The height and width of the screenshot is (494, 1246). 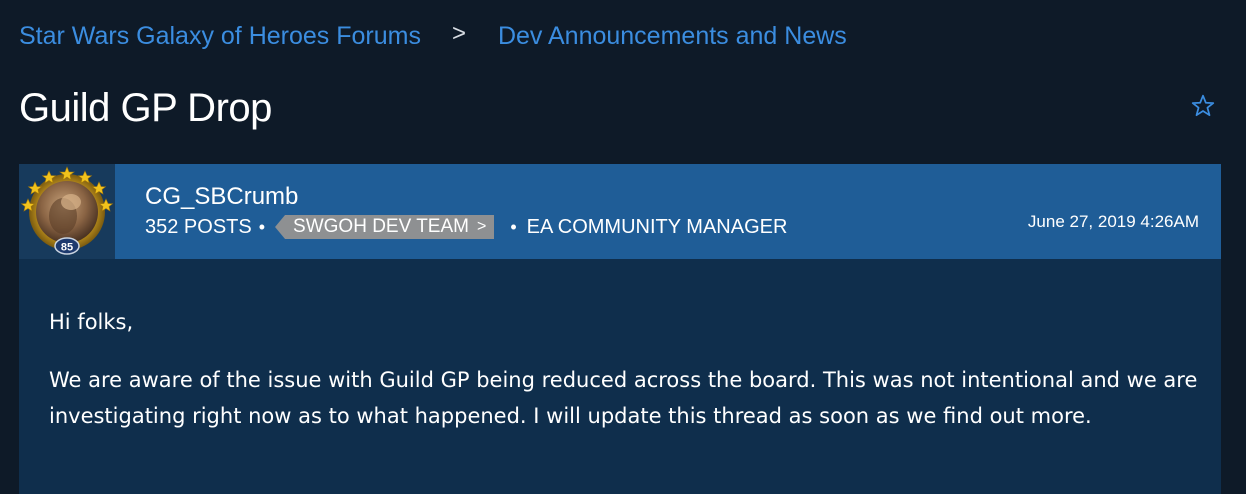 I want to click on star-outline-icon, so click(x=1203, y=106).